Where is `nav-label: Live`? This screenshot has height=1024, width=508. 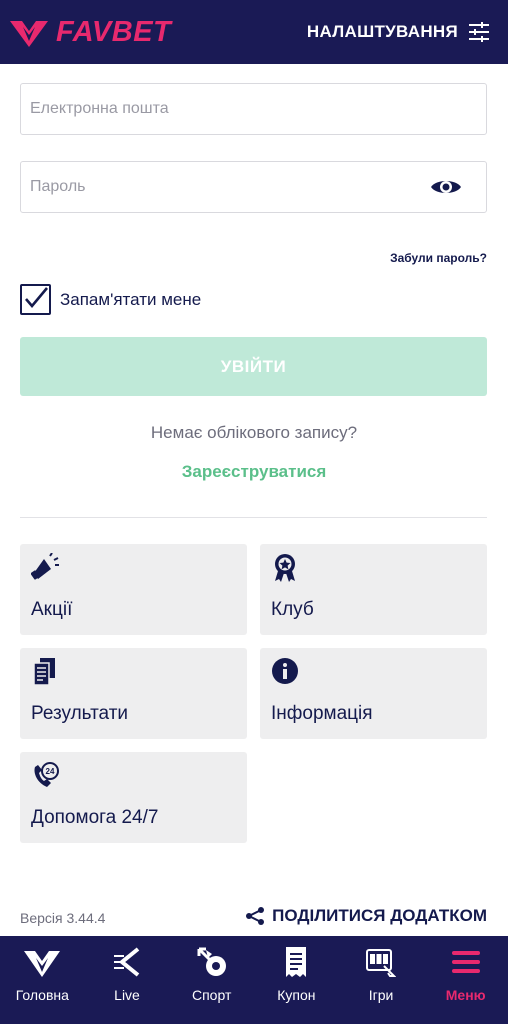 nav-label: Live is located at coordinates (127, 995).